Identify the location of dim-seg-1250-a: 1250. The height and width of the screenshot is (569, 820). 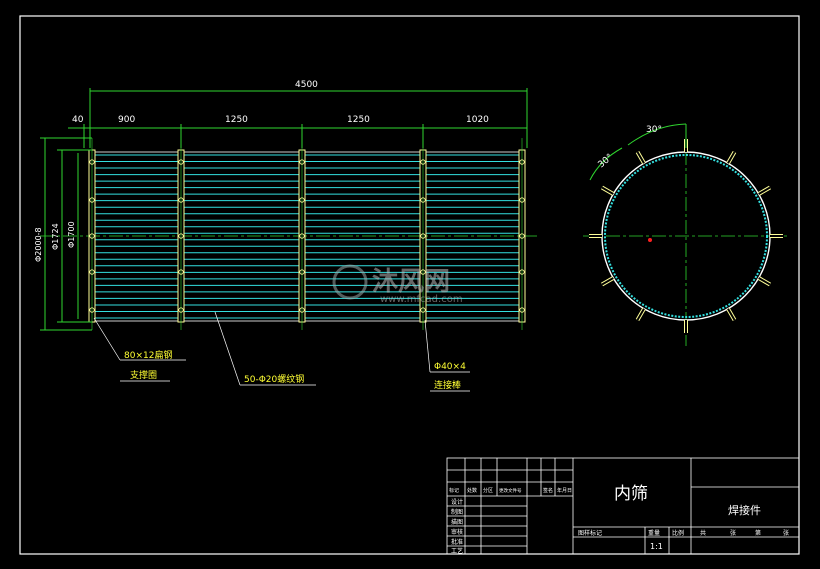
(236, 120).